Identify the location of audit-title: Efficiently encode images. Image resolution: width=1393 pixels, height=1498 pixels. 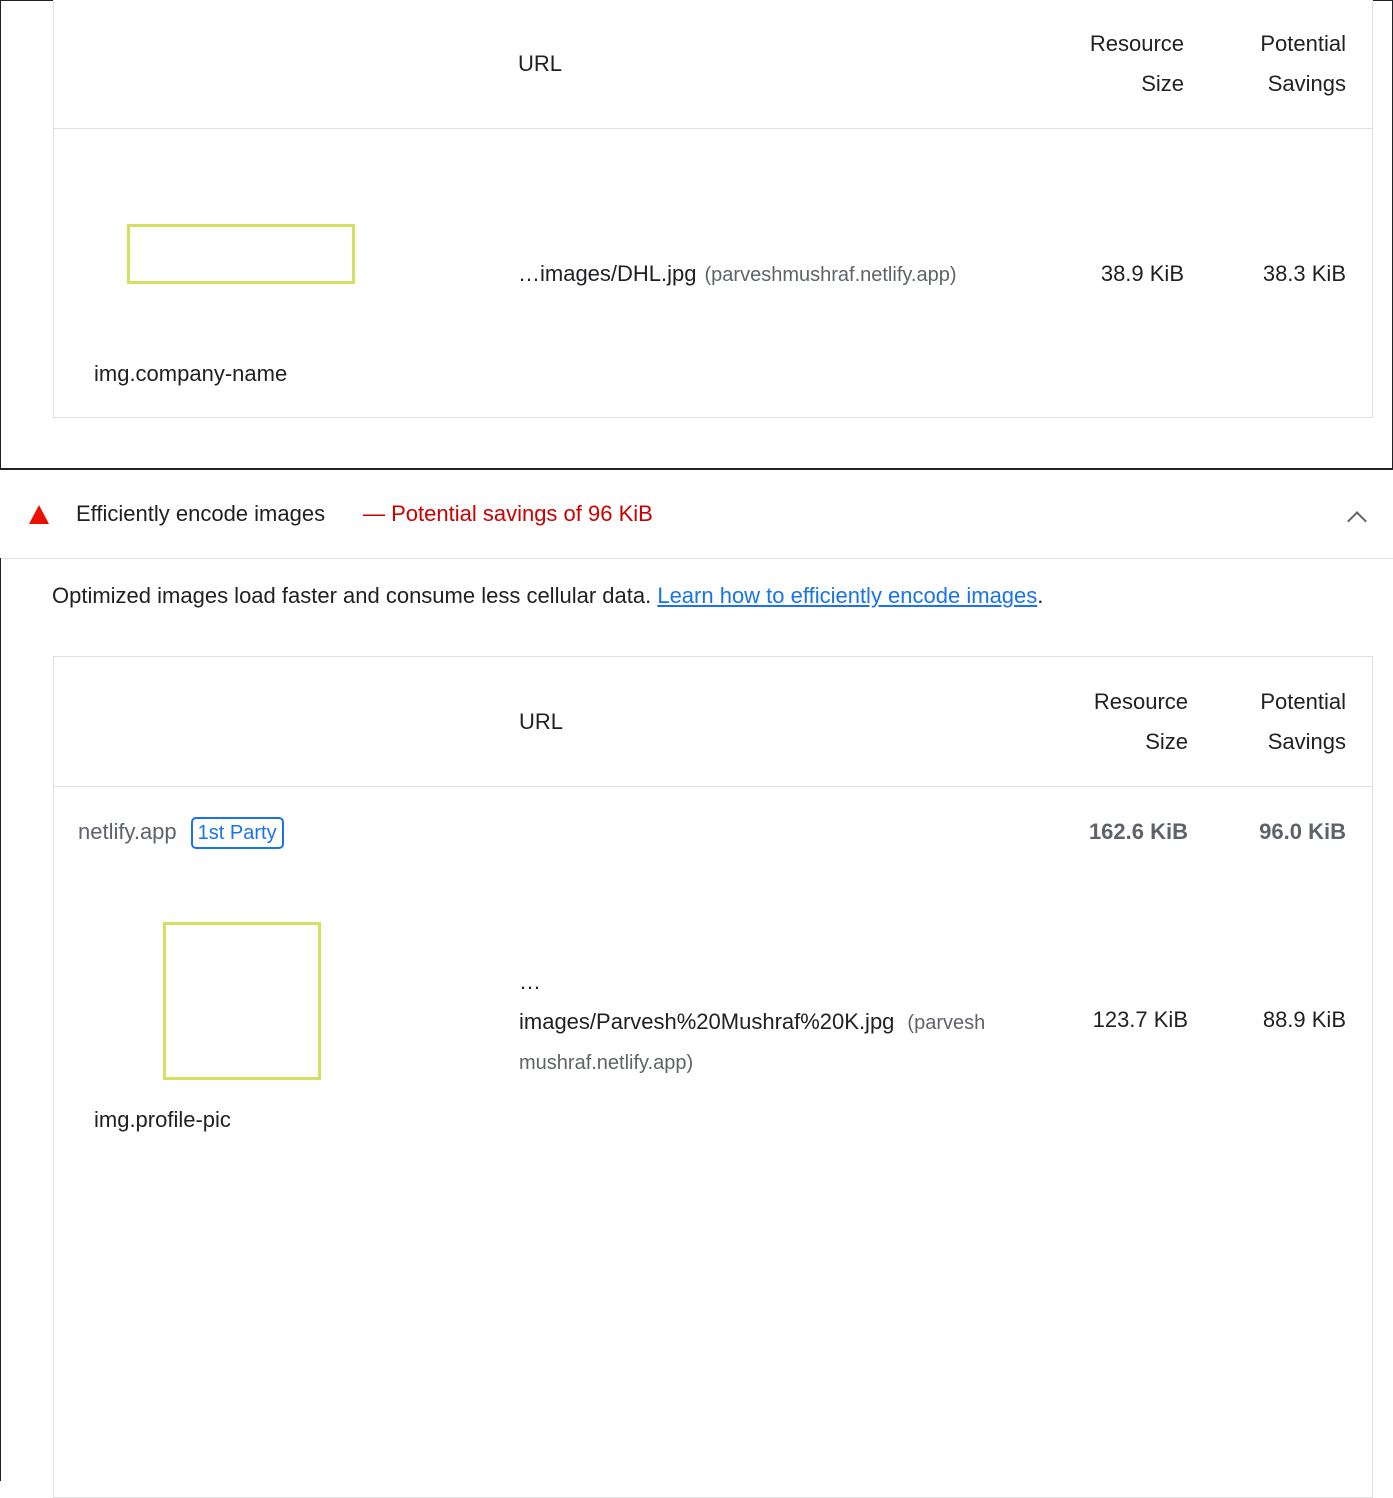
(200, 514).